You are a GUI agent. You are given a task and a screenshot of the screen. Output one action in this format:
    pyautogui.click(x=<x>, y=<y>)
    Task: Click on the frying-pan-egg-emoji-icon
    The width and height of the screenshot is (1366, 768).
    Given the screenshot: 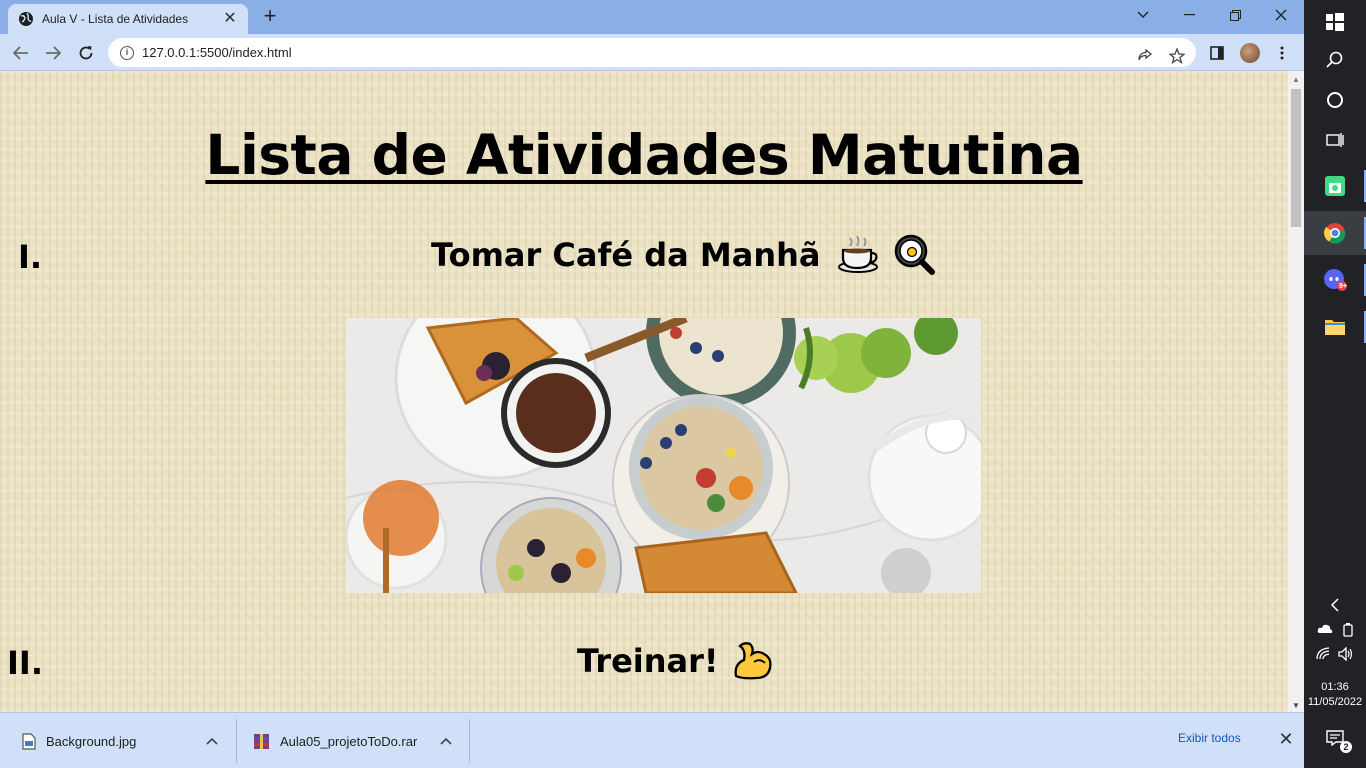 What is the action you would take?
    pyautogui.click(x=914, y=254)
    